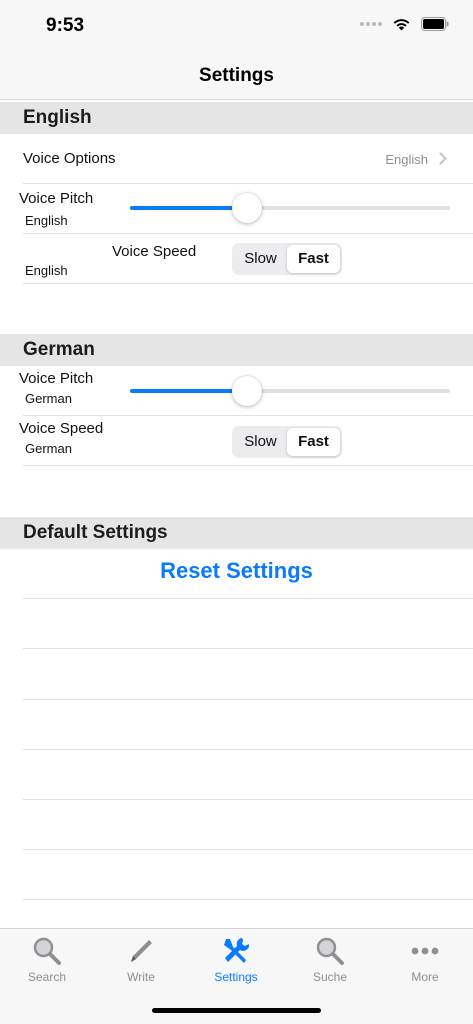 Image resolution: width=473 pixels, height=1024 pixels. Describe the element at coordinates (61, 428) in the screenshot. I see `german-speed-label: Voice Speed` at that location.